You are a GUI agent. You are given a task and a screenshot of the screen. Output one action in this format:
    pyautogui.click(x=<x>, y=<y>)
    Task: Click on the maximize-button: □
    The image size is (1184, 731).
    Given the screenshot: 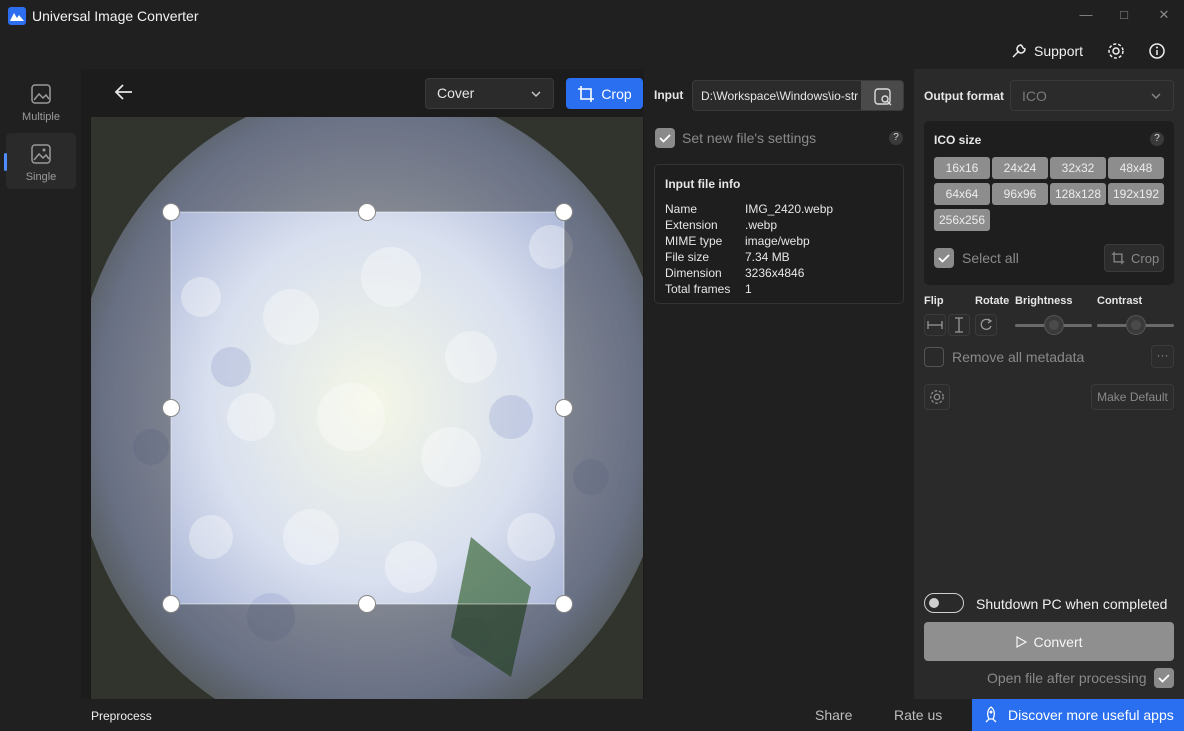 What is the action you would take?
    pyautogui.click(x=1124, y=15)
    